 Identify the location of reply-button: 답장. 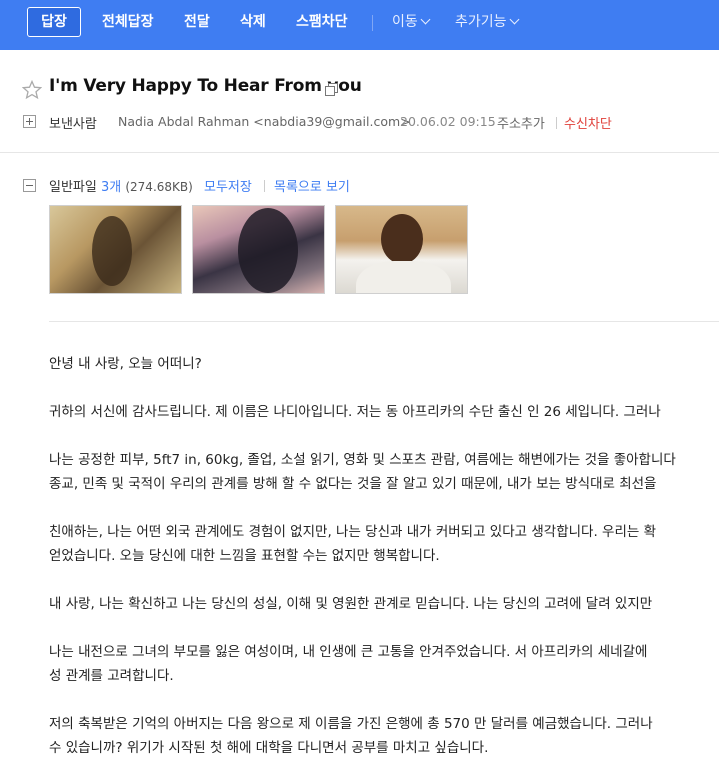
(54, 22).